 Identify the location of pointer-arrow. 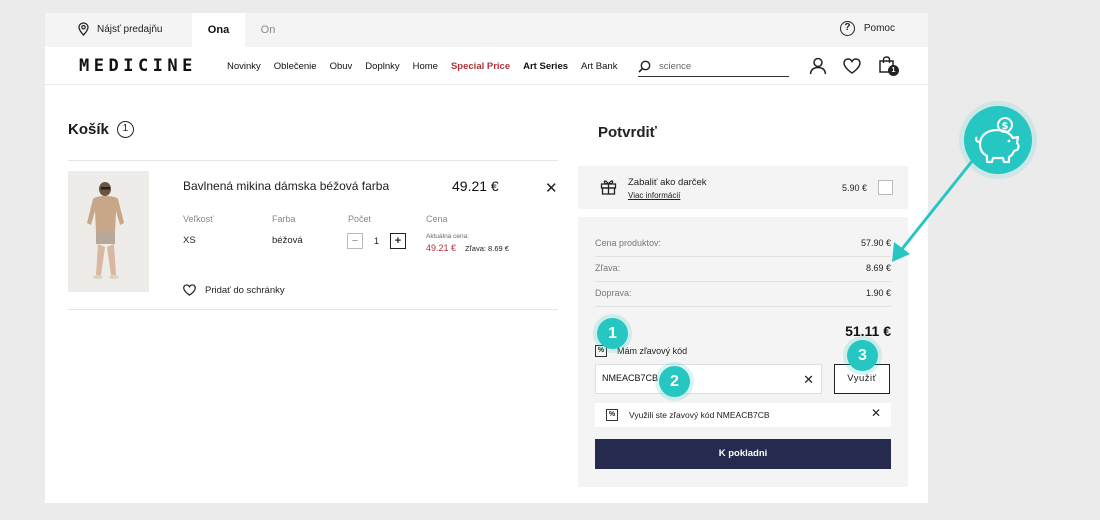
(933, 210).